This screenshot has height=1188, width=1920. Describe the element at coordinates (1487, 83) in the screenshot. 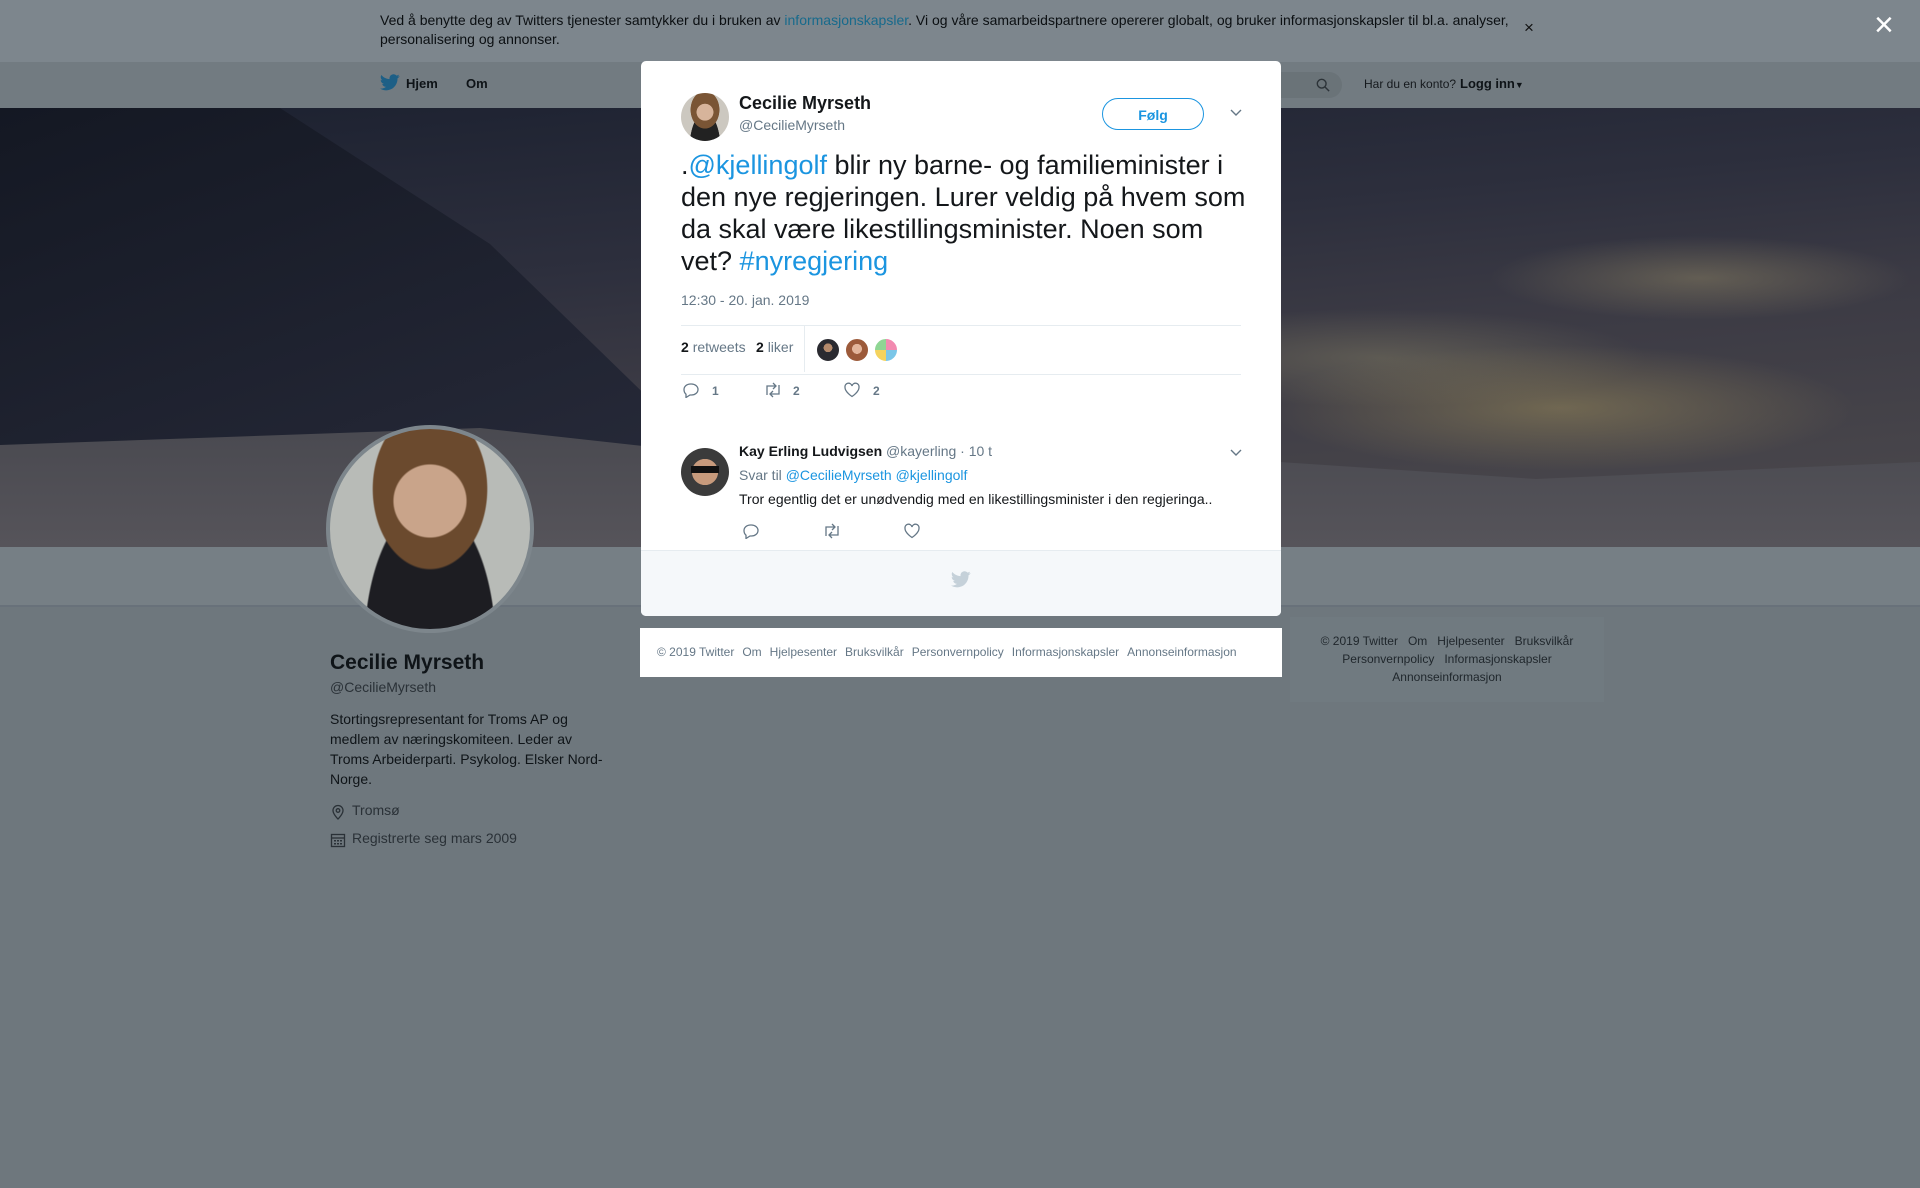

I see `login-label: Logg inn` at that location.